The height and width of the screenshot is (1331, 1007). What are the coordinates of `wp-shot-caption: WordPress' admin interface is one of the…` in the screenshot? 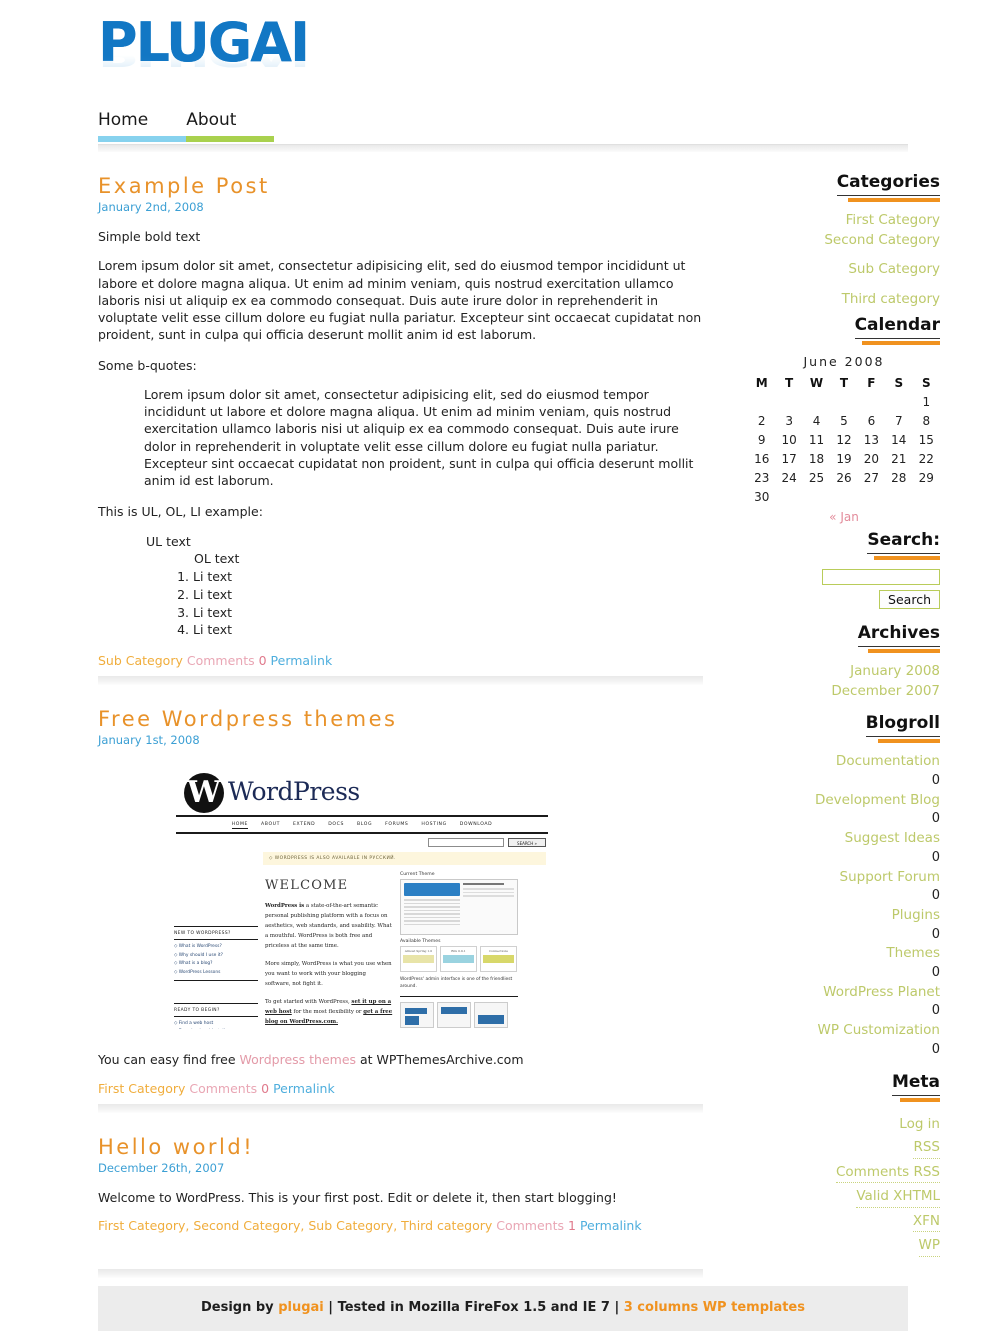 It's located at (456, 983).